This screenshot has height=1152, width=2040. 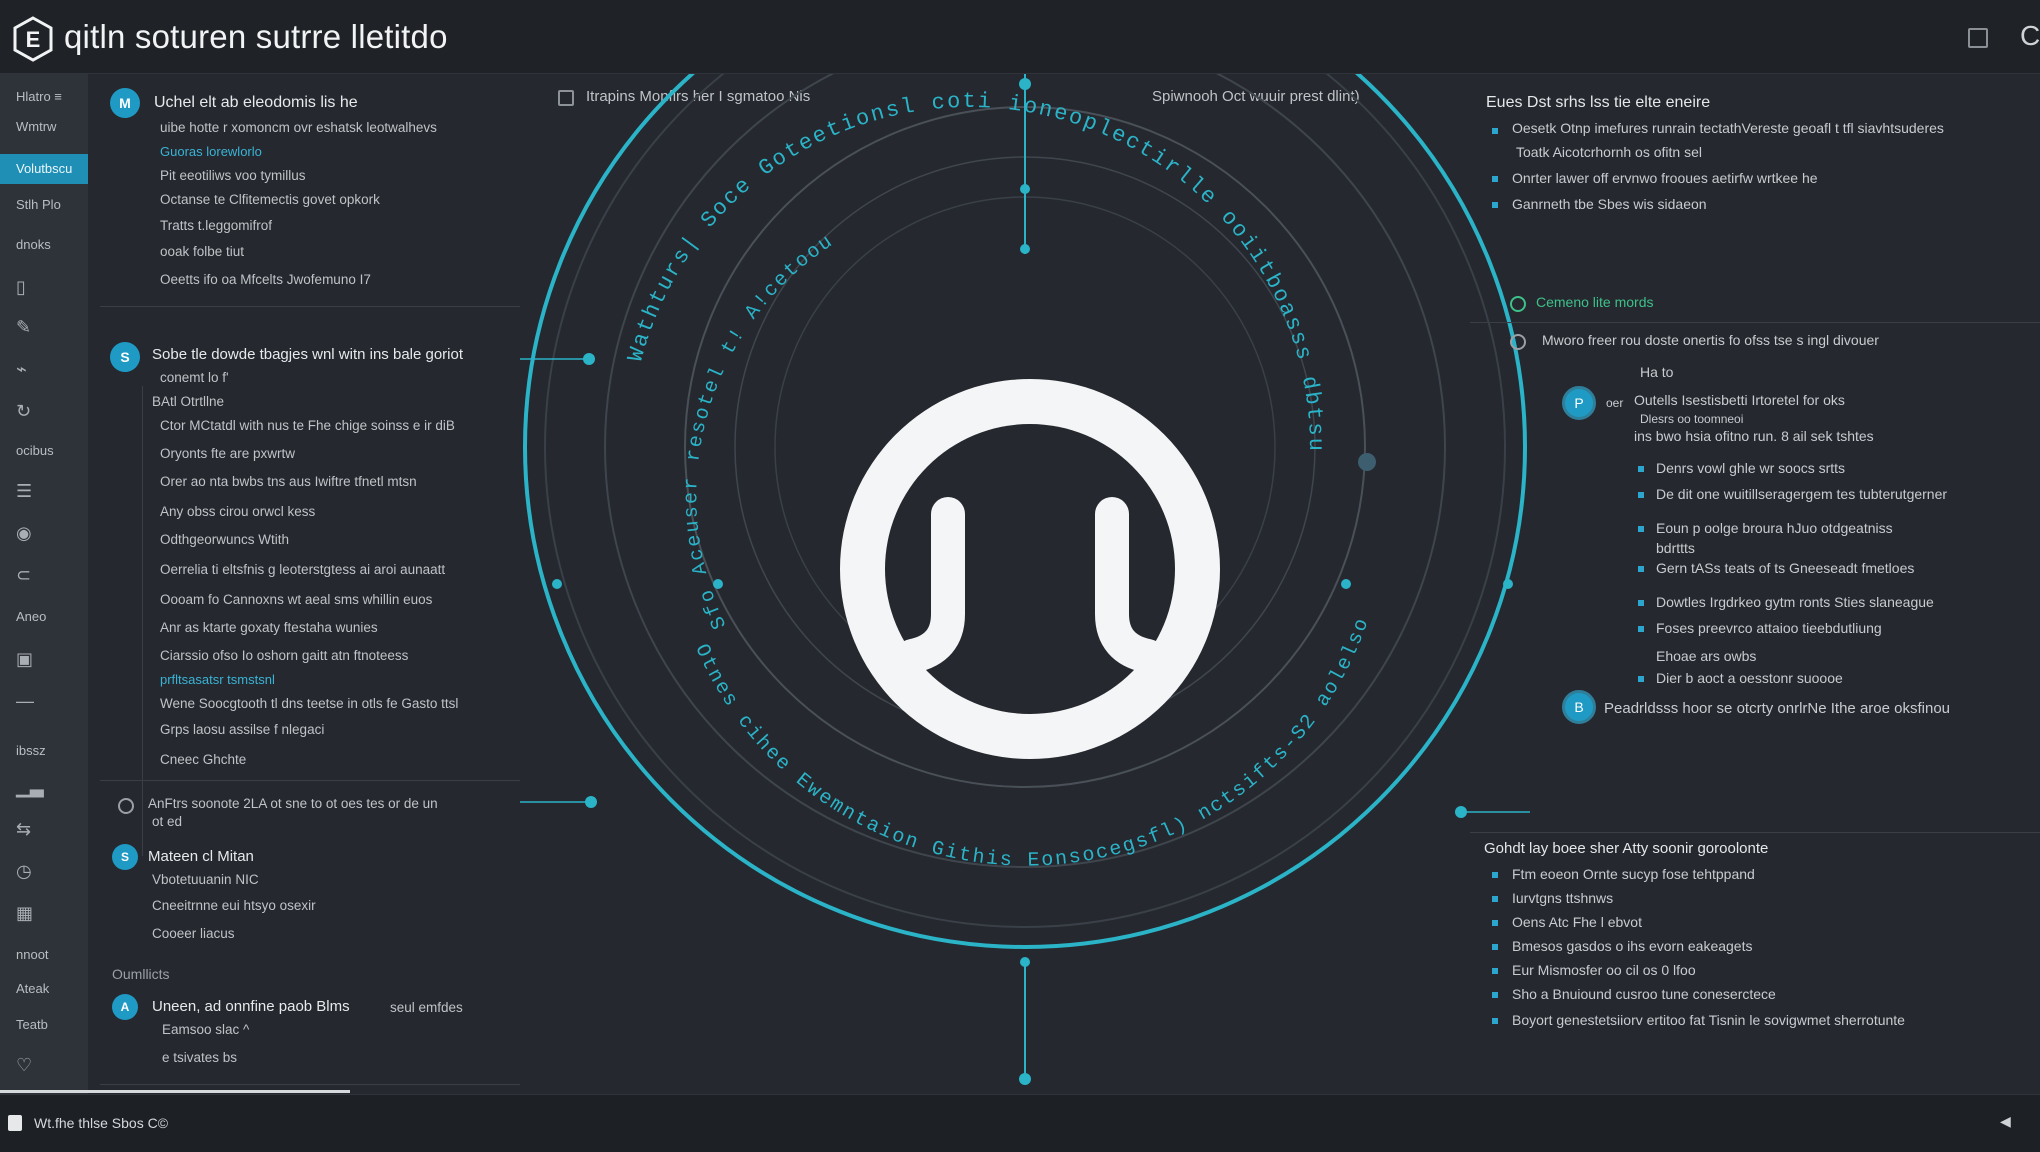 What do you see at coordinates (29, 913) in the screenshot?
I see `grid-icon: ▦` at bounding box center [29, 913].